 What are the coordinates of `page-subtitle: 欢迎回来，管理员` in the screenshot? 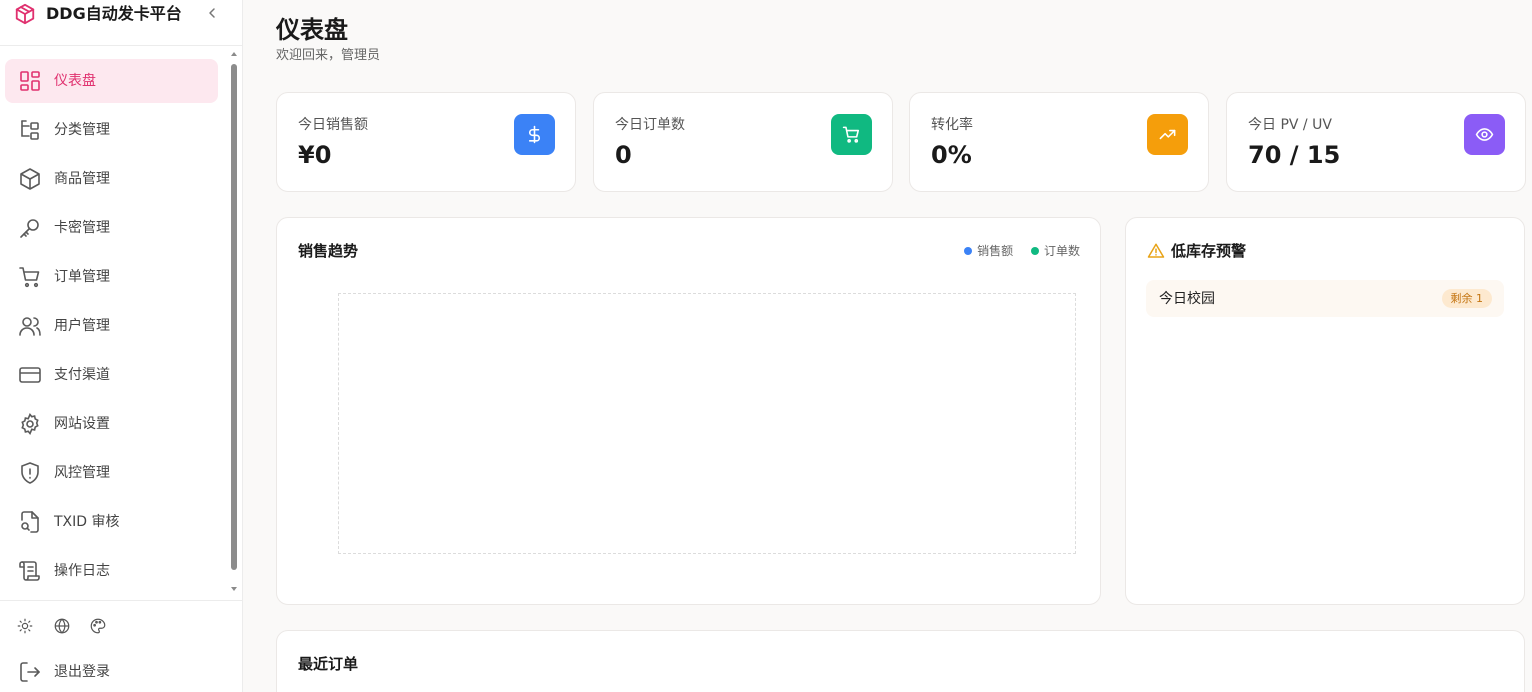 It's located at (328, 55).